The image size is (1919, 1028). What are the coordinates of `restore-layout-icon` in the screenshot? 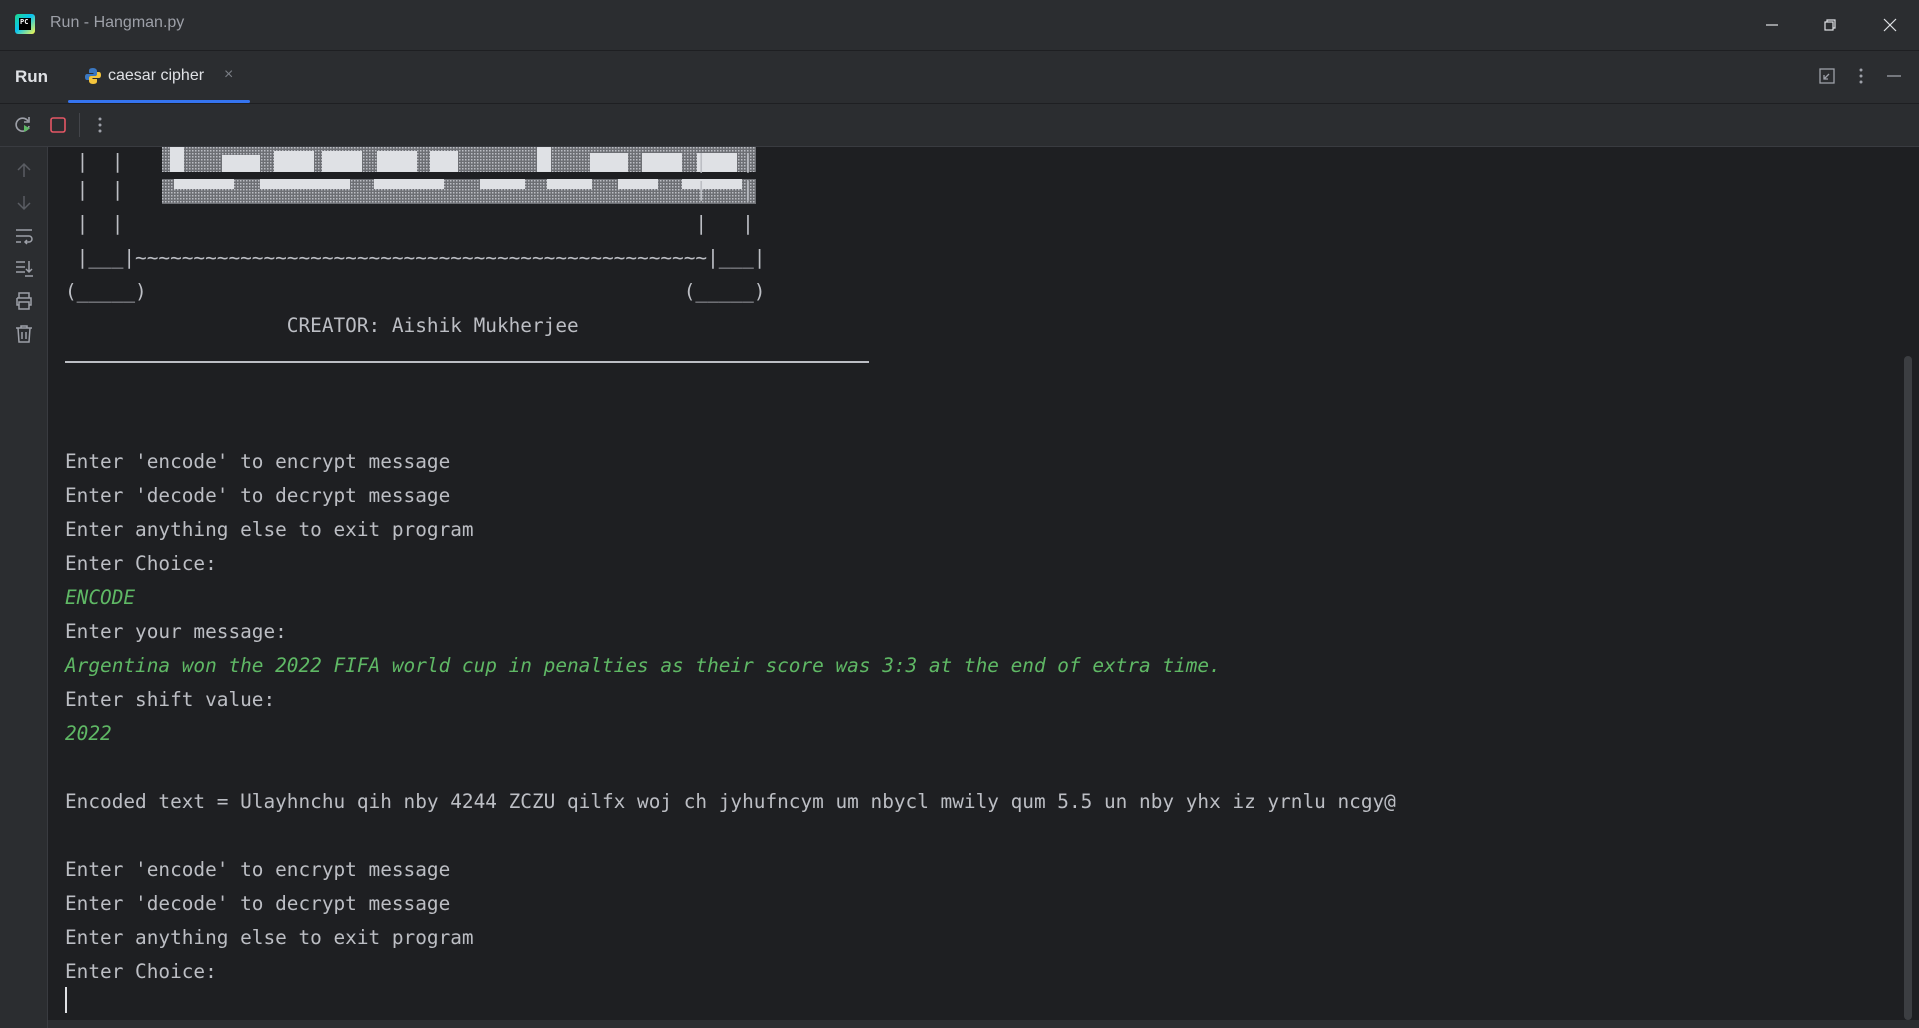 It's located at (1827, 76).